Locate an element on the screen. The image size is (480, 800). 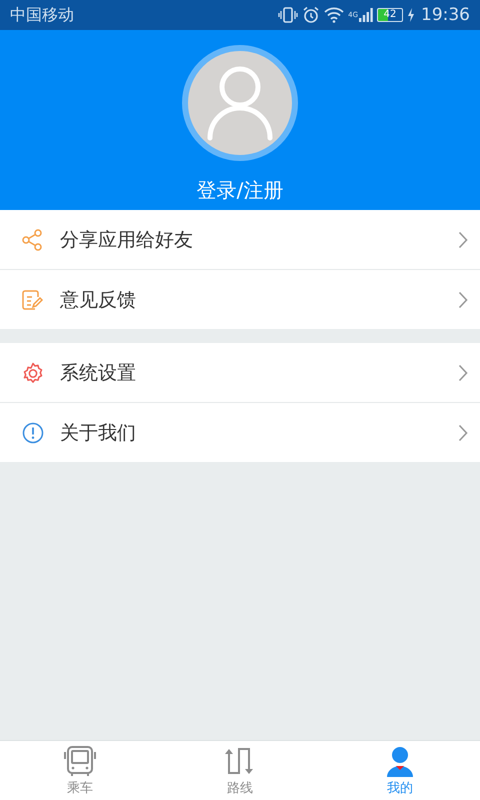
settings-icon is located at coordinates (33, 373).